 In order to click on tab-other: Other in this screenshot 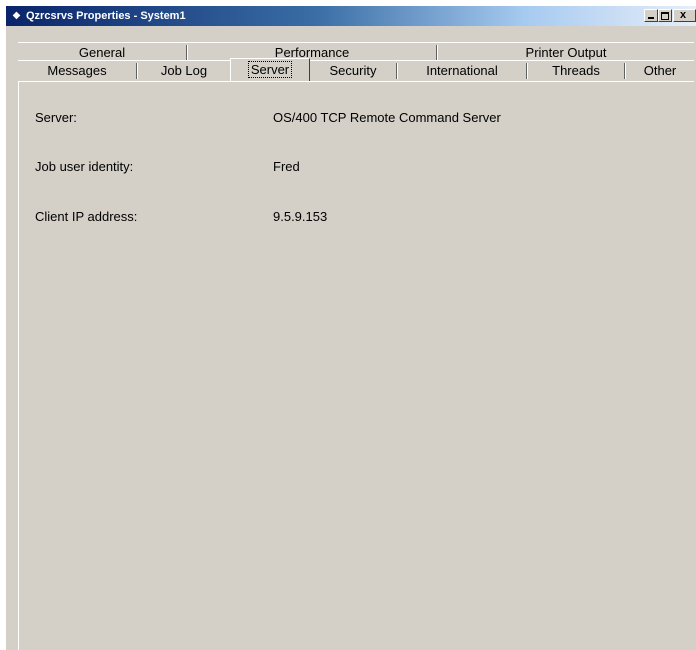, I will do `click(660, 71)`.